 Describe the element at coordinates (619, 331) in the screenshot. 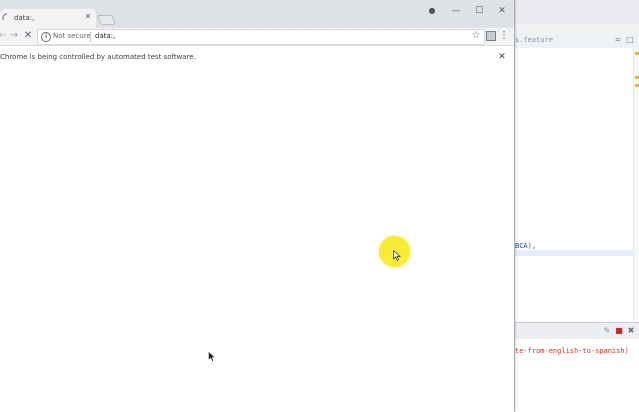

I see `terminate-icon: ■` at that location.